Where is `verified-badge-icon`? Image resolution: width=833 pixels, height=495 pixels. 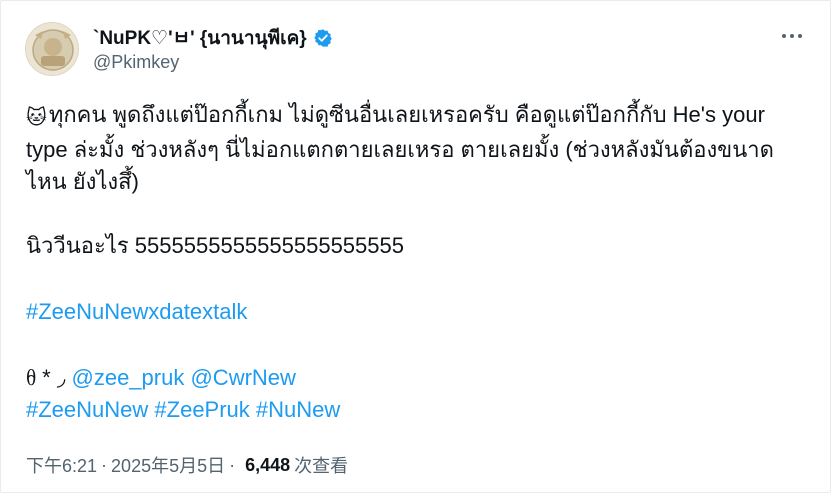 verified-badge-icon is located at coordinates (323, 38).